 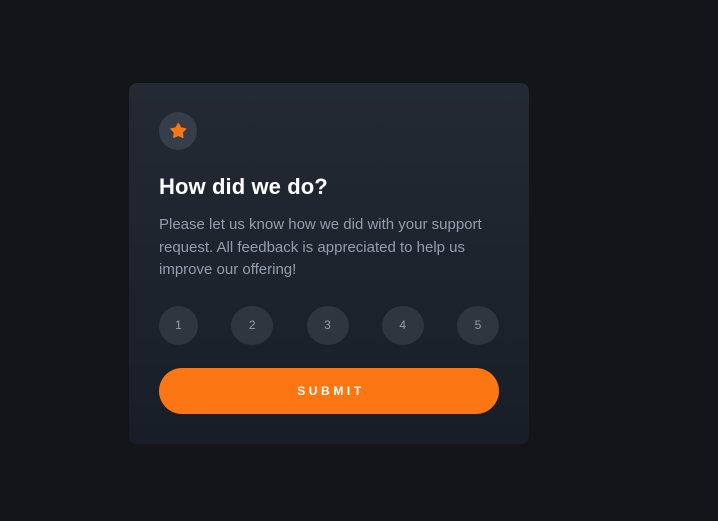 I want to click on rating-options: 1 2 3 4 5, so click(x=329, y=325).